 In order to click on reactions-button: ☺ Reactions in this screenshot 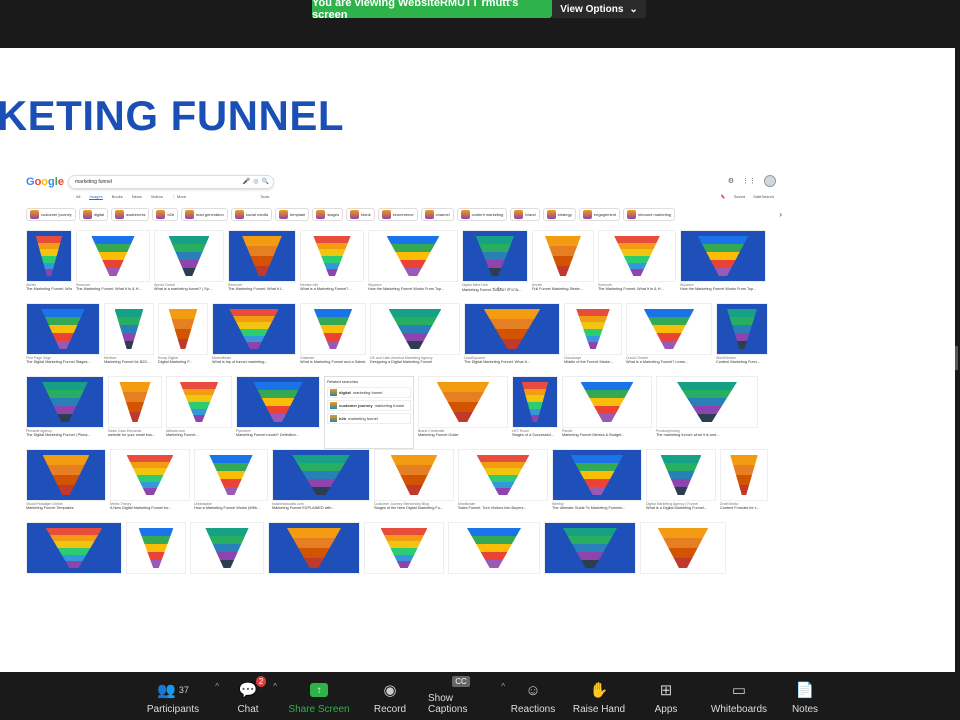, I will do `click(533, 696)`.